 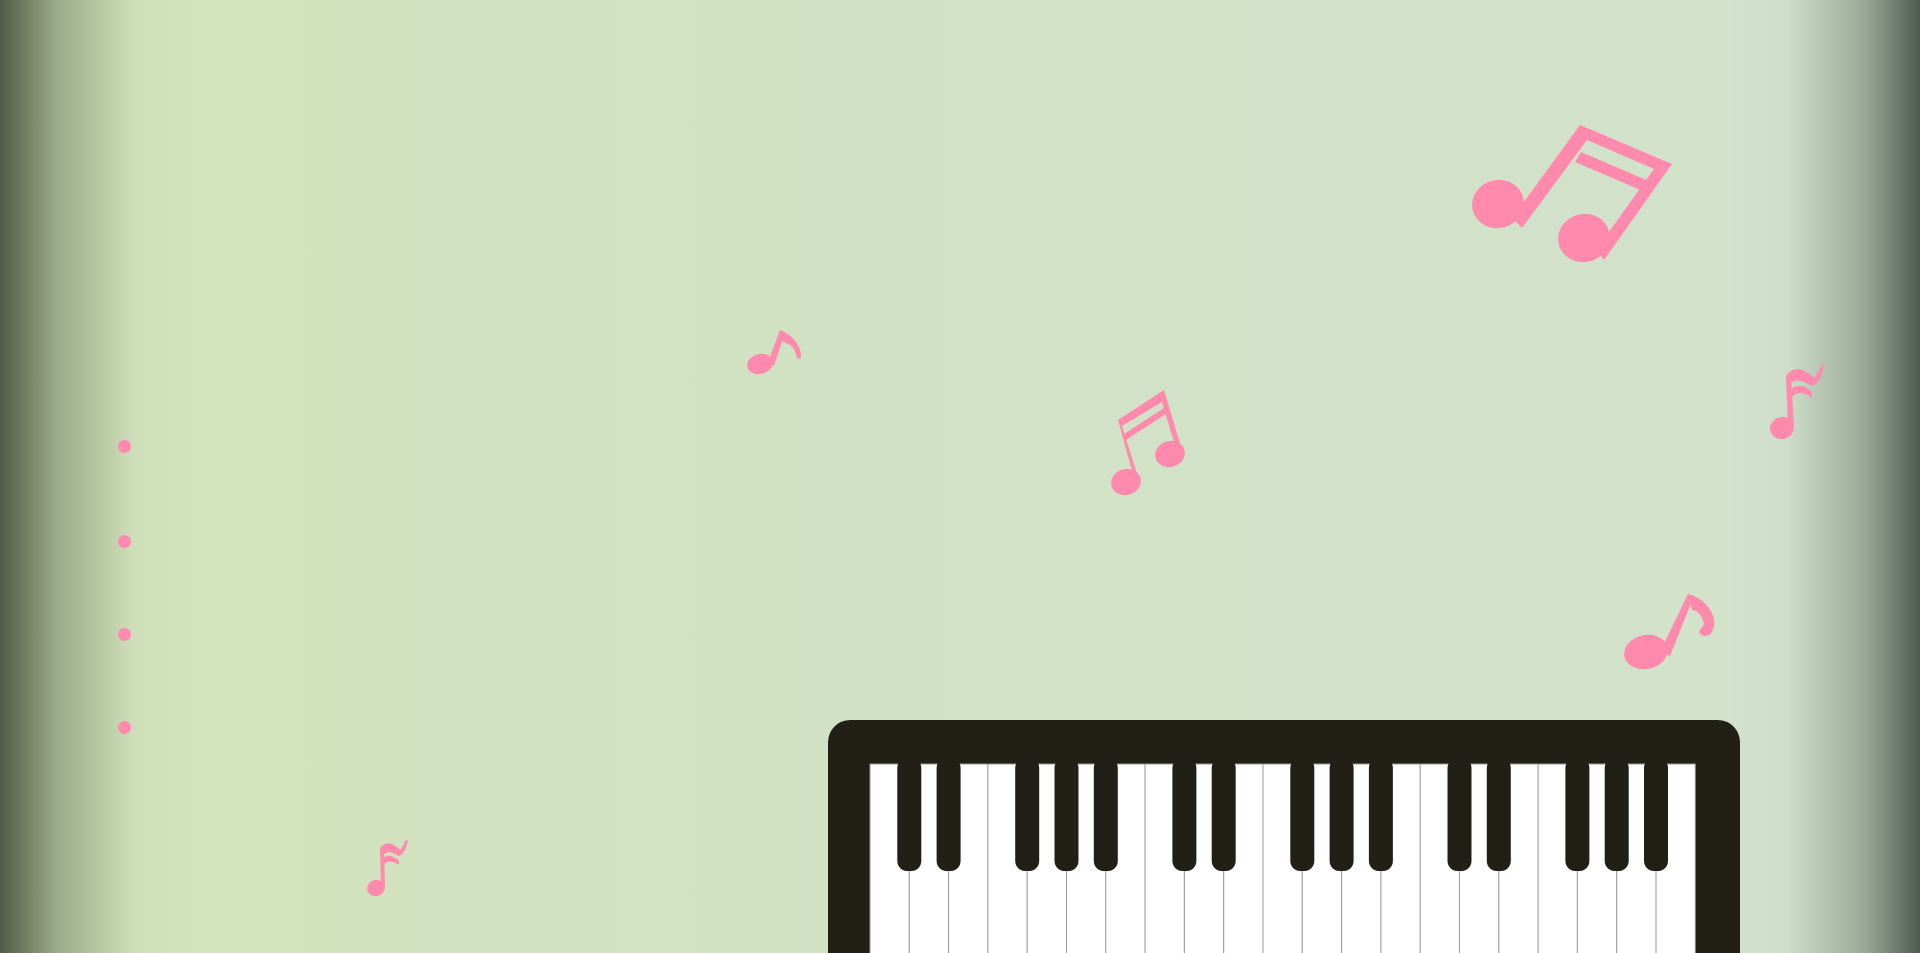 What do you see at coordinates (95, 476) in the screenshot?
I see `left-vignette` at bounding box center [95, 476].